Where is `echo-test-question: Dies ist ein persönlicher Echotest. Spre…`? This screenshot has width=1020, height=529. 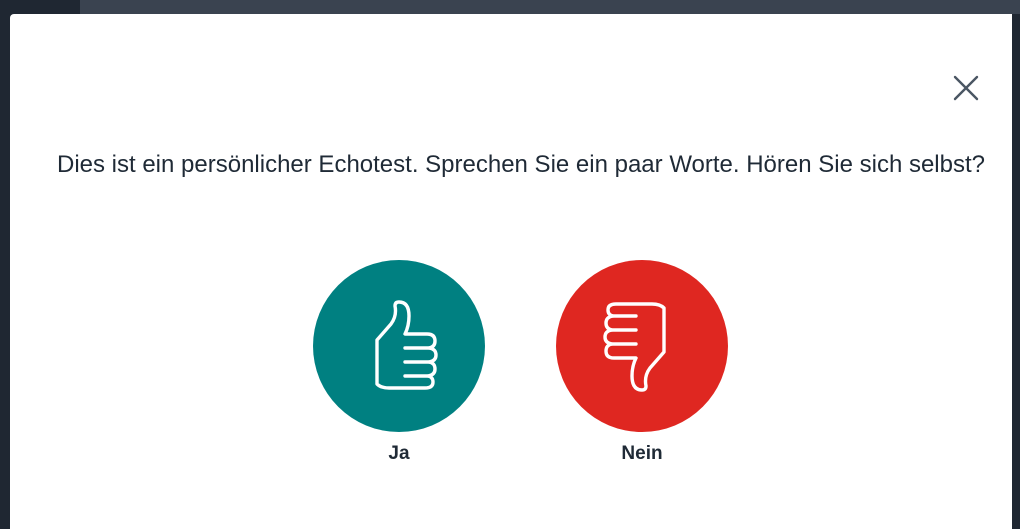 echo-test-question: Dies ist ein persönlicher Echotest. Spre… is located at coordinates (521, 164).